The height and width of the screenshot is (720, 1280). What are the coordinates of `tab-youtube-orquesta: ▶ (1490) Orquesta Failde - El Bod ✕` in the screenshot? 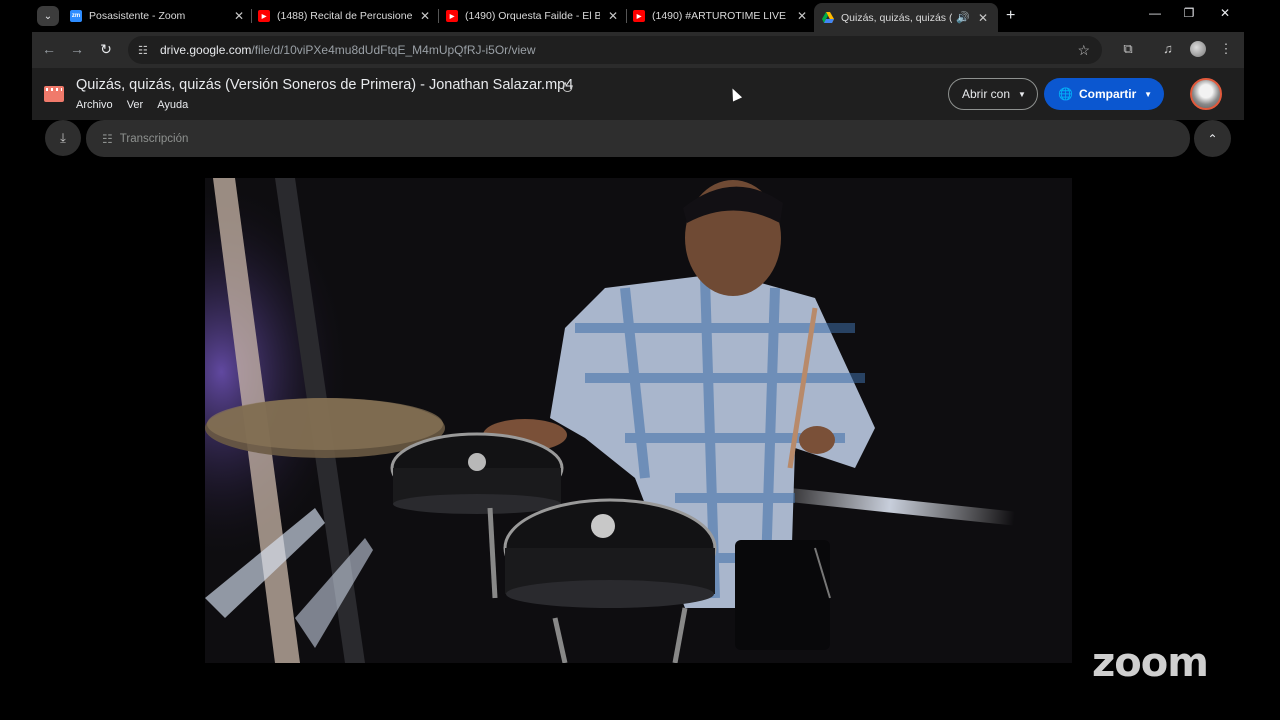 It's located at (533, 16).